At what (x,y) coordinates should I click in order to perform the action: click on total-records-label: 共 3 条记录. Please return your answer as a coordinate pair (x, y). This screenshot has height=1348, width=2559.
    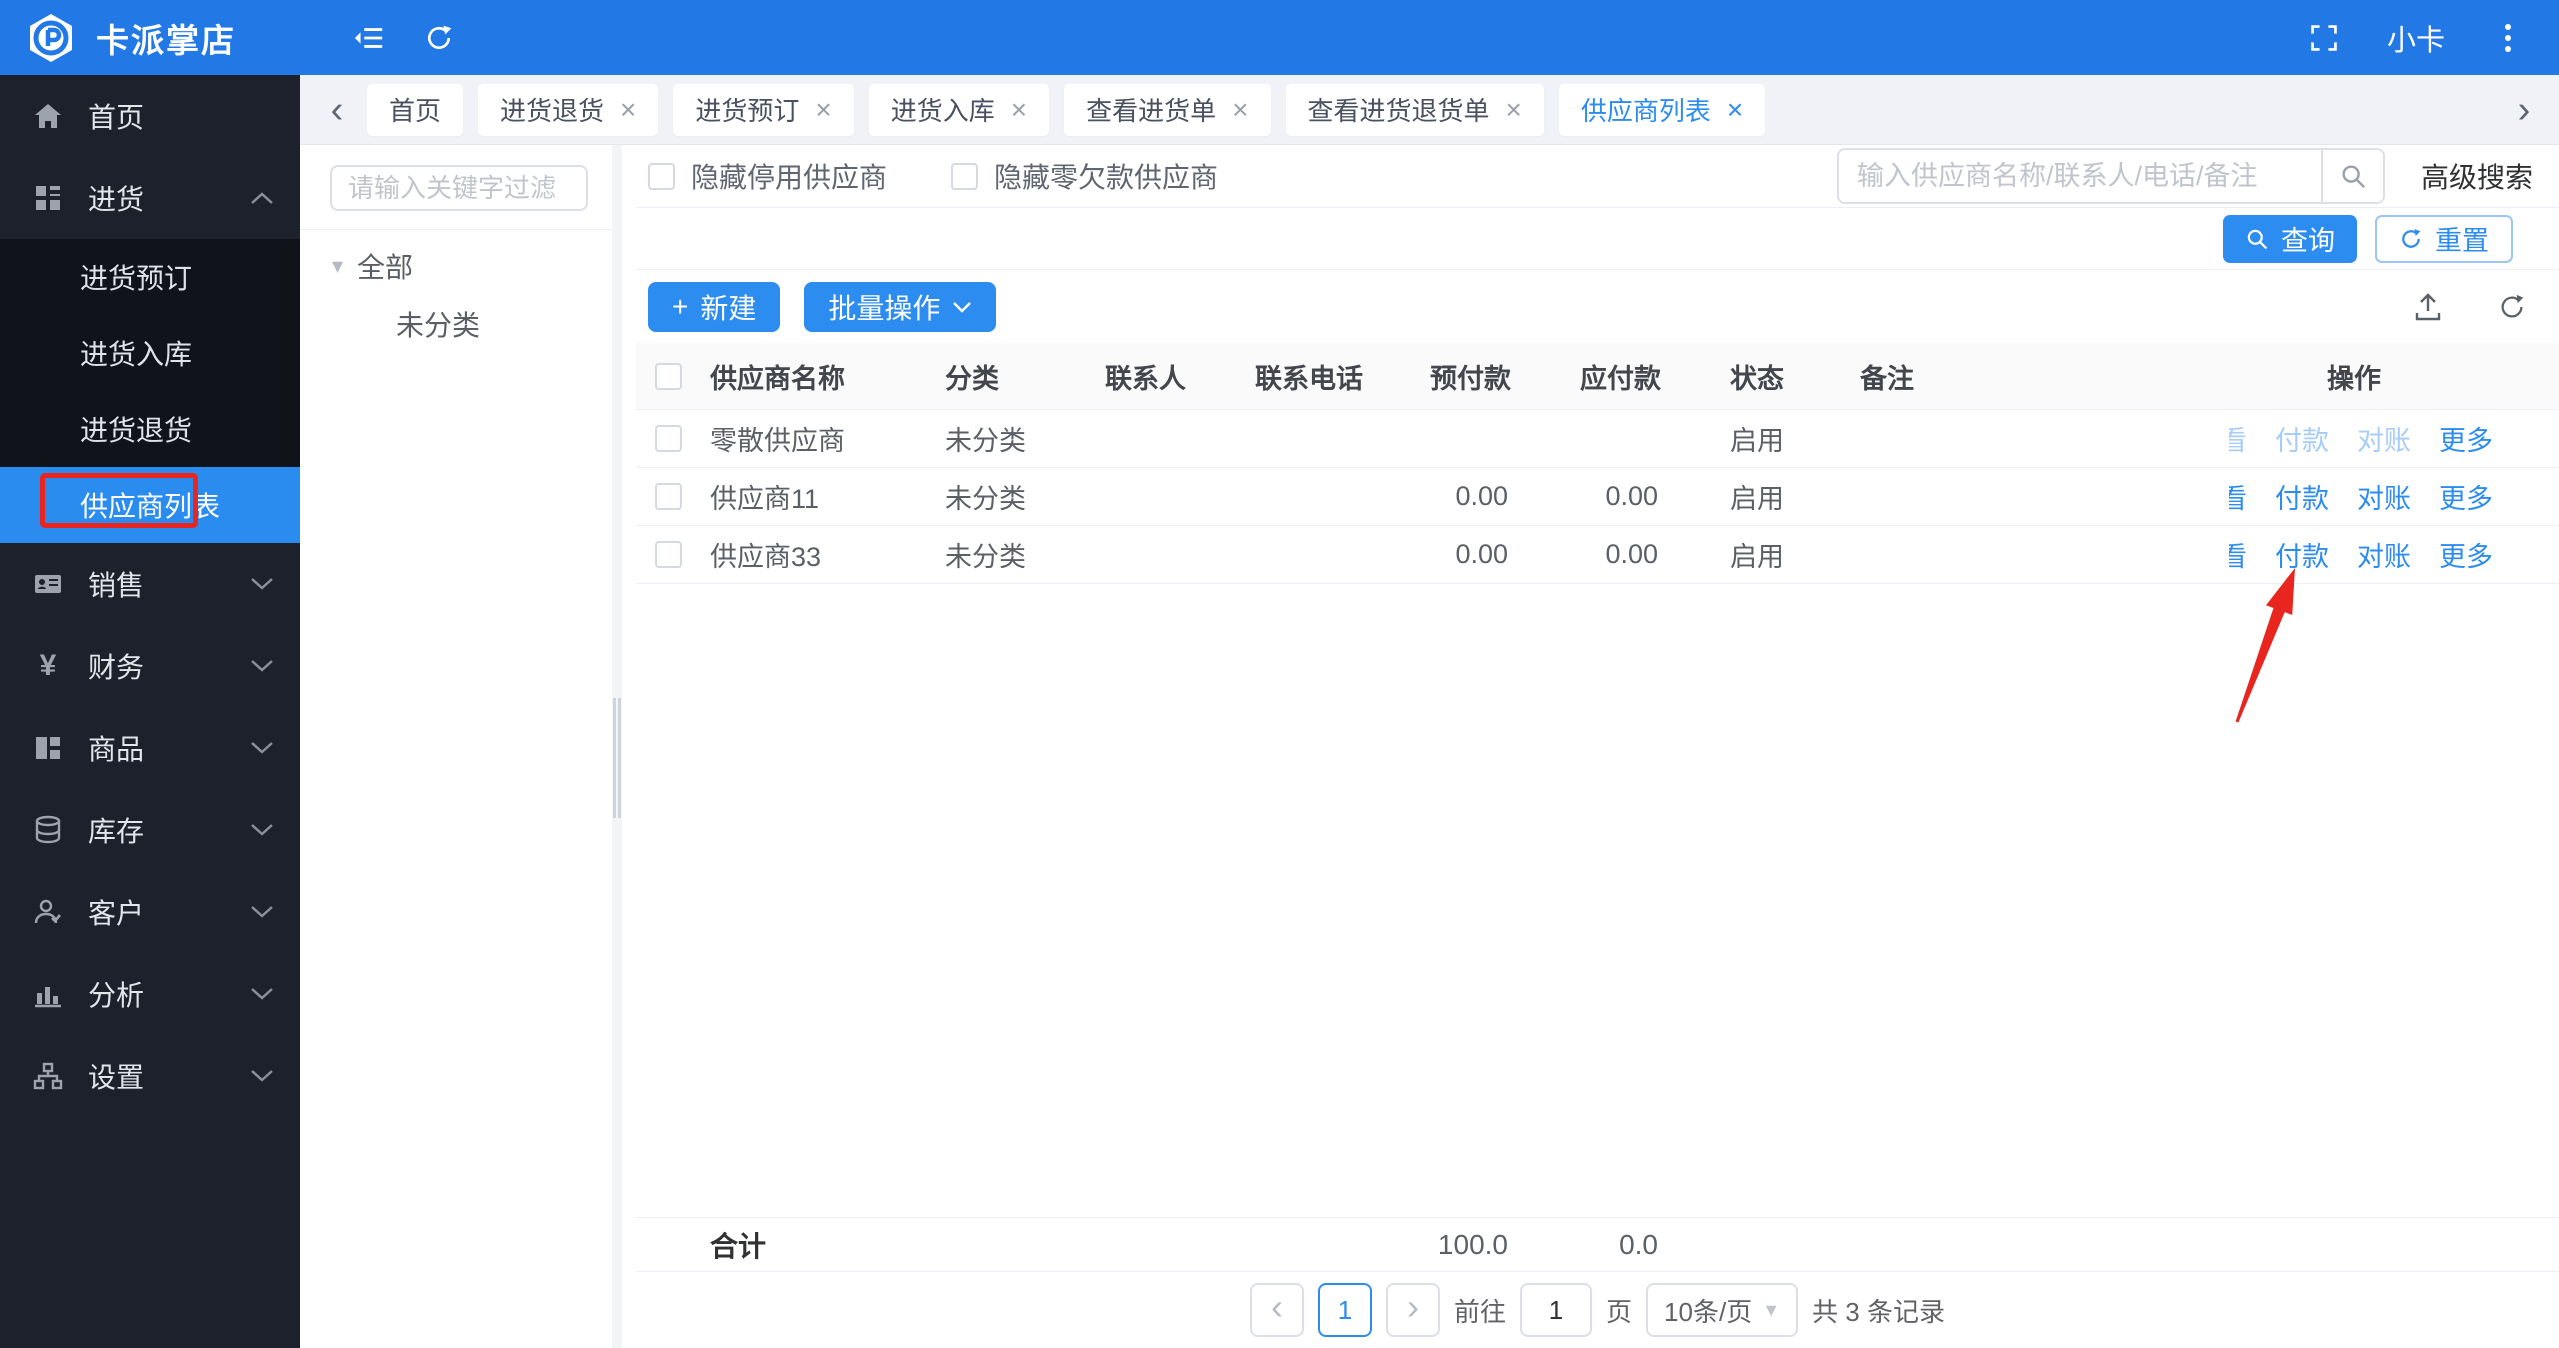
    Looking at the image, I should click on (1878, 1311).